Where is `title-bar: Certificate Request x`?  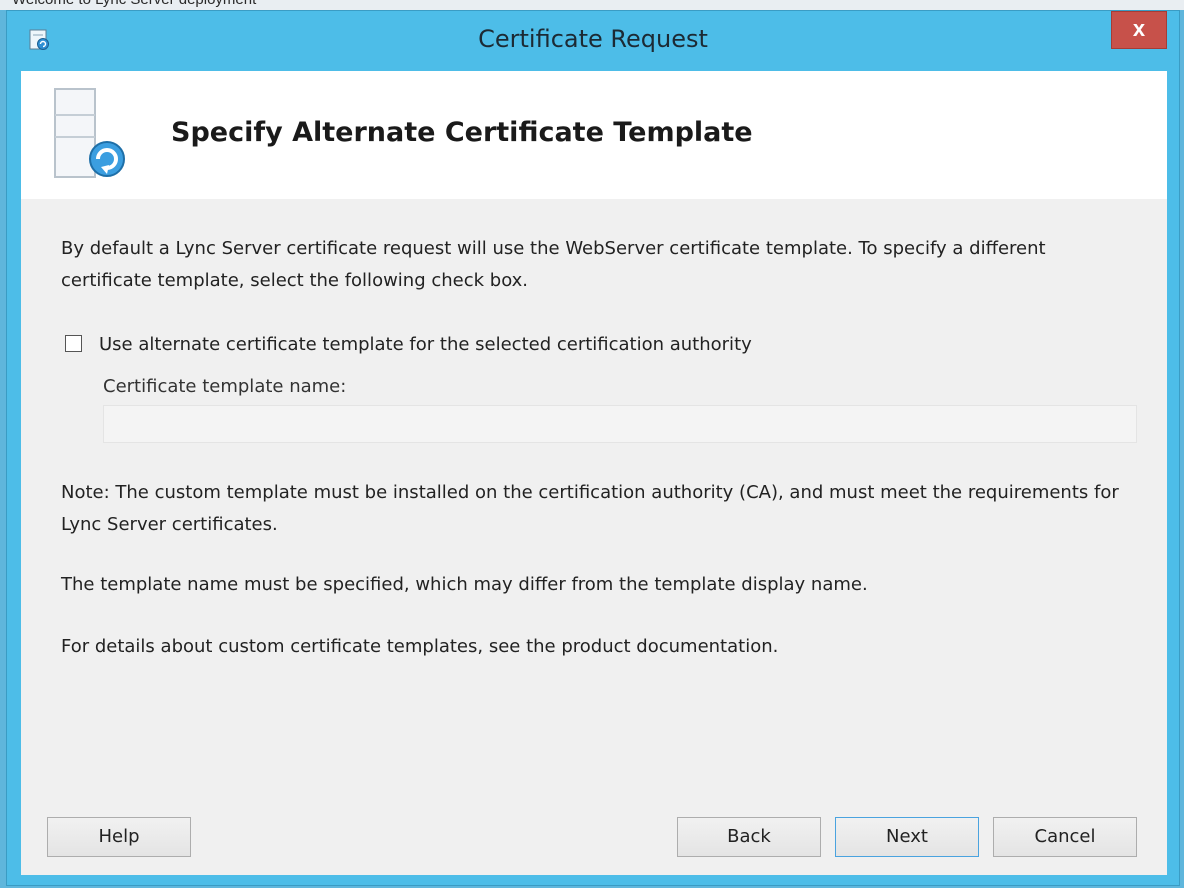 title-bar: Certificate Request x is located at coordinates (593, 41).